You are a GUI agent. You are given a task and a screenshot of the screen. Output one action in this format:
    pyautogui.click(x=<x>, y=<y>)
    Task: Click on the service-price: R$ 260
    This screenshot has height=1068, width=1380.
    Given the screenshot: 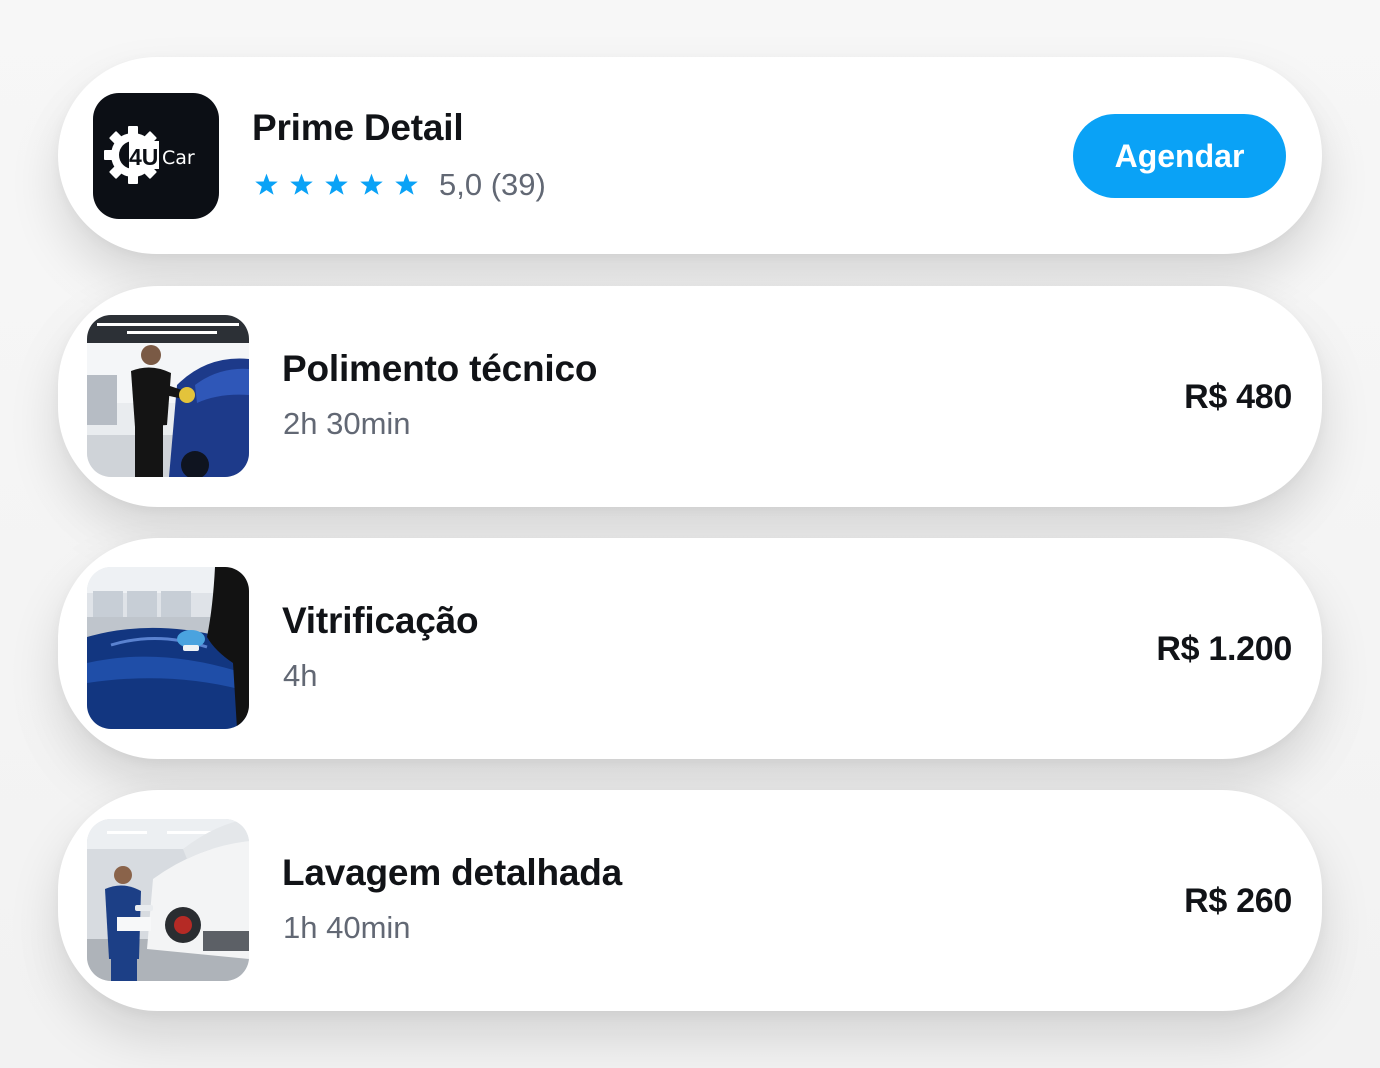 What is the action you would take?
    pyautogui.click(x=1238, y=901)
    